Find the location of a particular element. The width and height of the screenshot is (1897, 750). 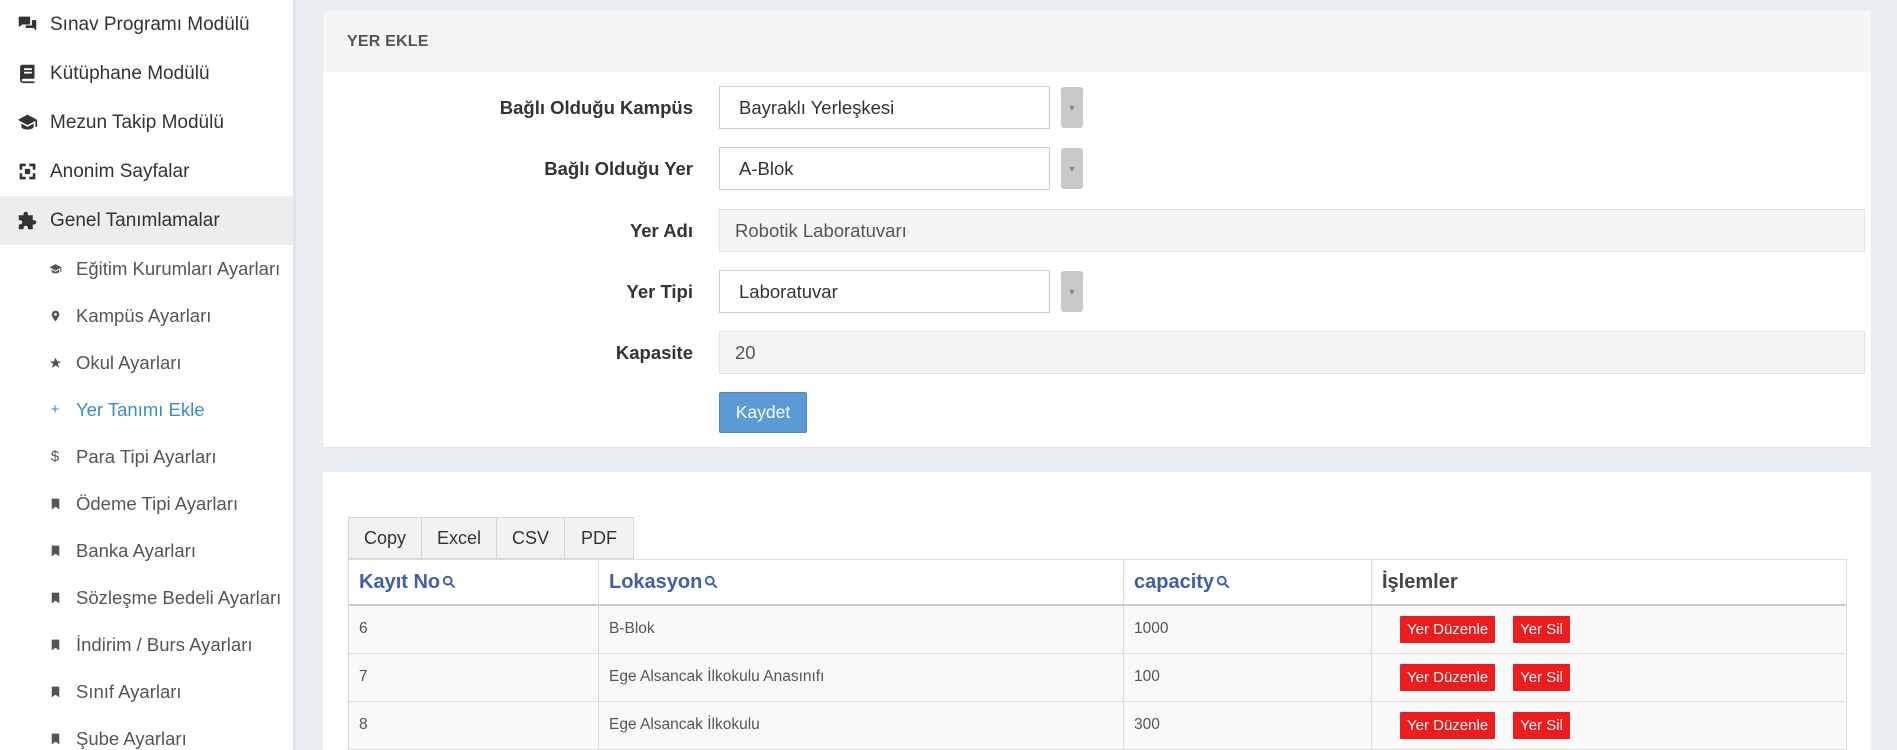

place-label: Bağlı Olduğu Yer is located at coordinates (618, 168).